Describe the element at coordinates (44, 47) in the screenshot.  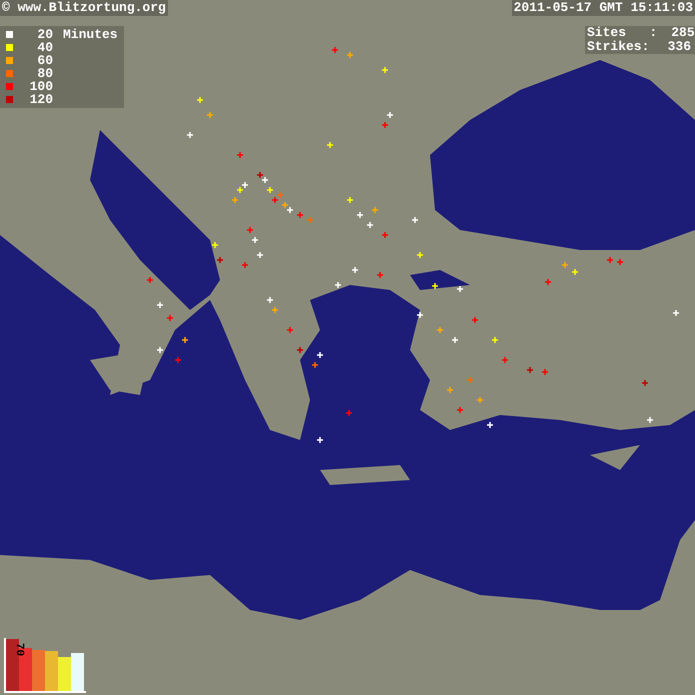
I see `legend-label: 40` at that location.